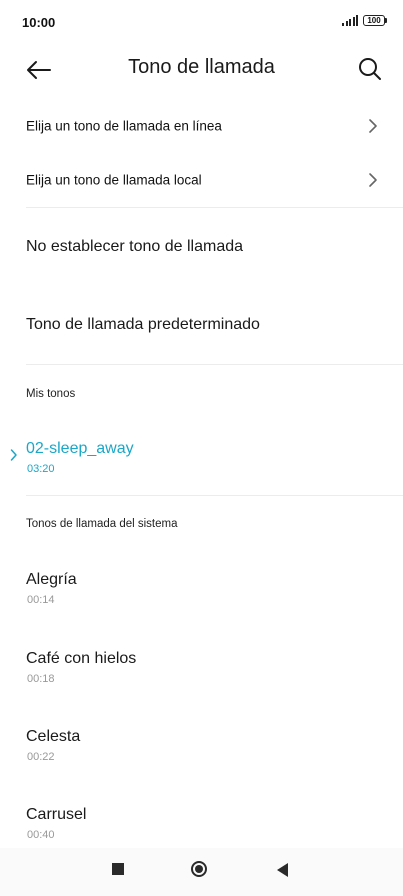 Image resolution: width=403 pixels, height=896 pixels. I want to click on page-title: Tono de llamada, so click(201, 67).